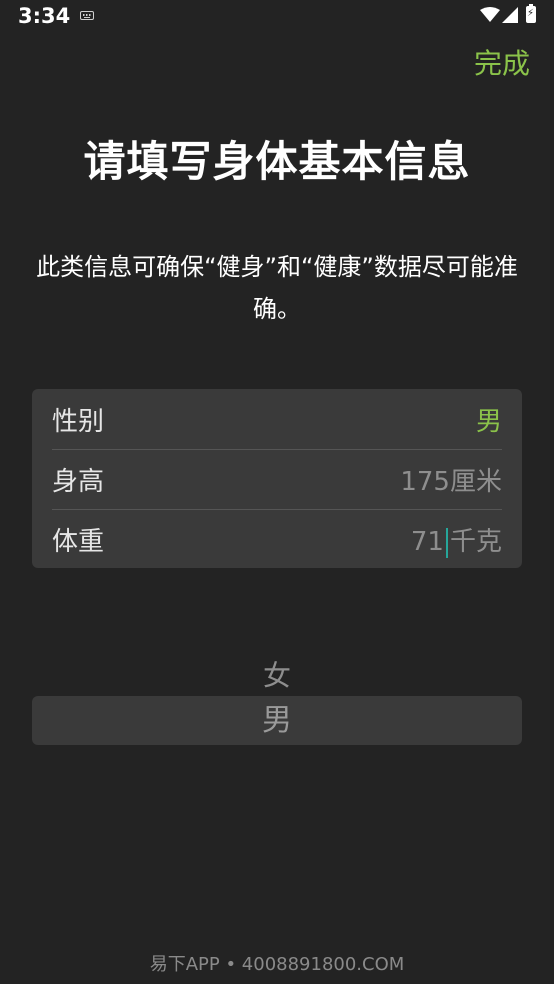 This screenshot has height=984, width=554. I want to click on height-value: 175厘米, so click(451, 479).